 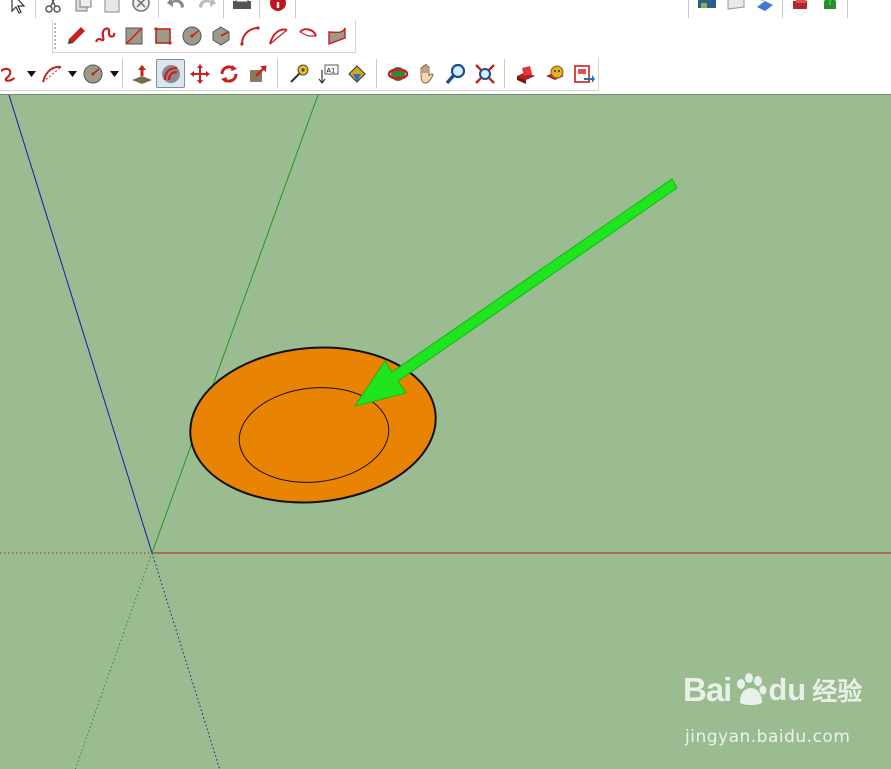 What do you see at coordinates (397, 73) in the screenshot?
I see `orbit-icon` at bounding box center [397, 73].